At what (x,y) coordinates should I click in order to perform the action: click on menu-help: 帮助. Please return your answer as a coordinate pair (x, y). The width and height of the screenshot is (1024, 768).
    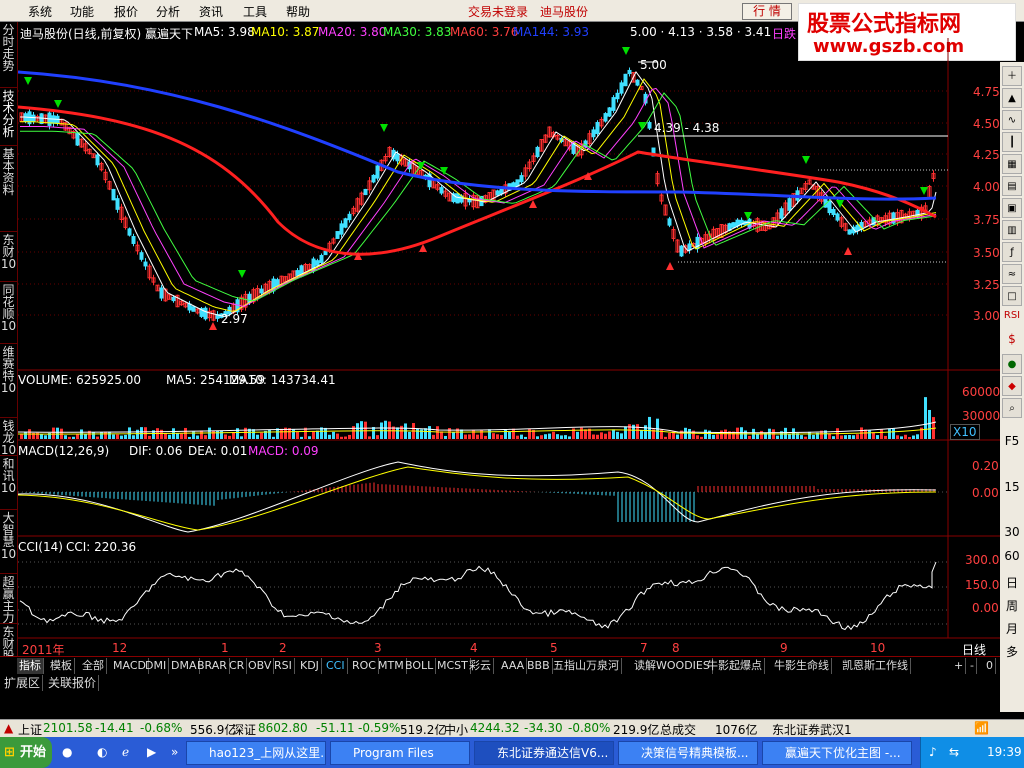
    Looking at the image, I should click on (298, 11).